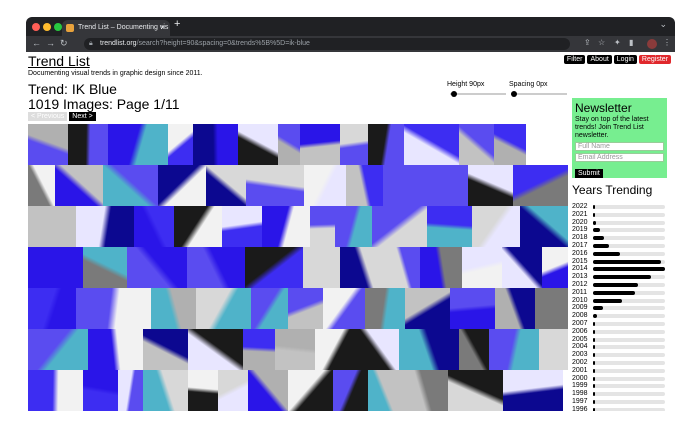 This screenshot has height=446, width=700. I want to click on filter-button: Filter, so click(574, 59).